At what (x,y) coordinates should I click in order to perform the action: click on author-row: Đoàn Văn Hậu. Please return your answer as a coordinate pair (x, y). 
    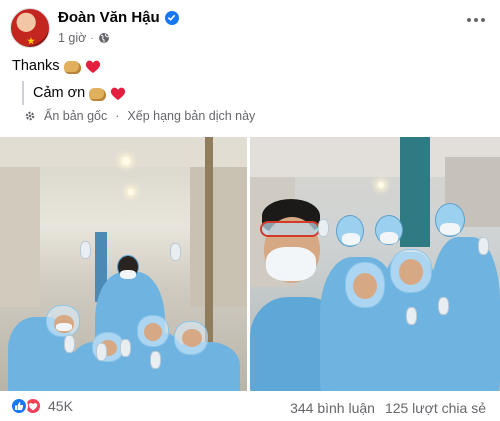
    Looking at the image, I should click on (118, 17).